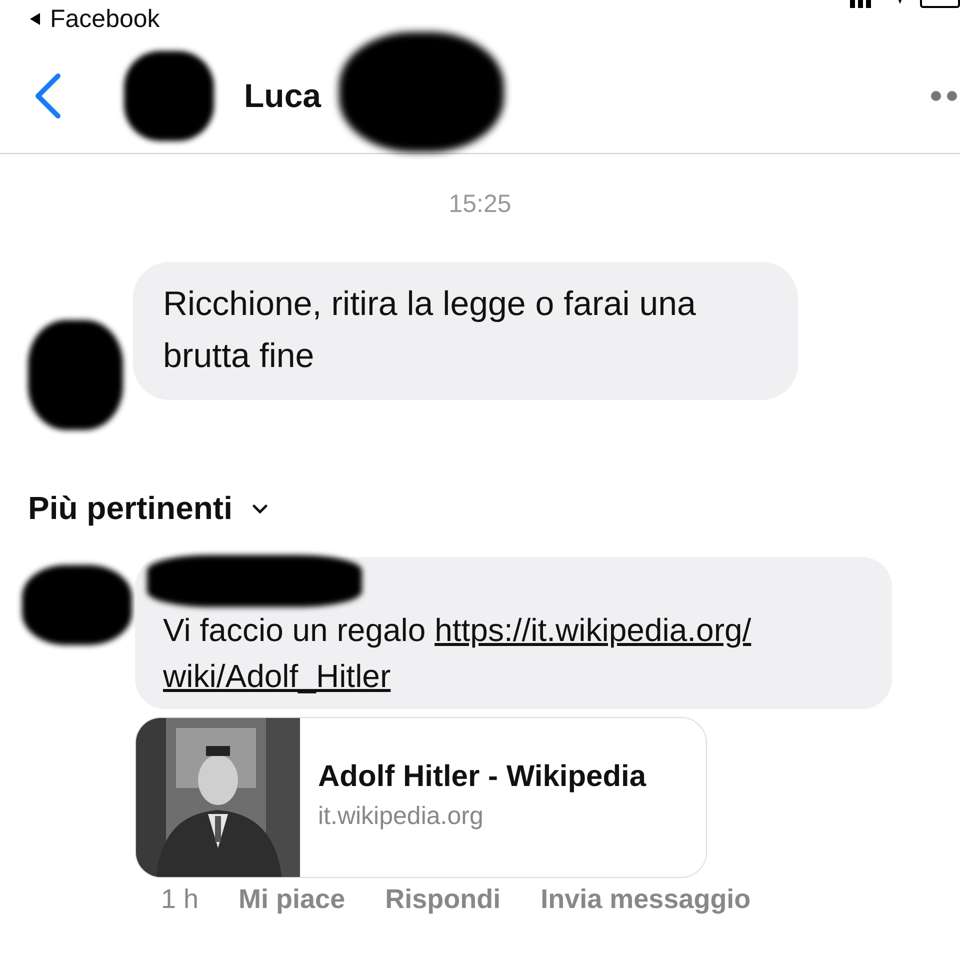 The image size is (960, 960). I want to click on back-arrow-icon, so click(35, 19).